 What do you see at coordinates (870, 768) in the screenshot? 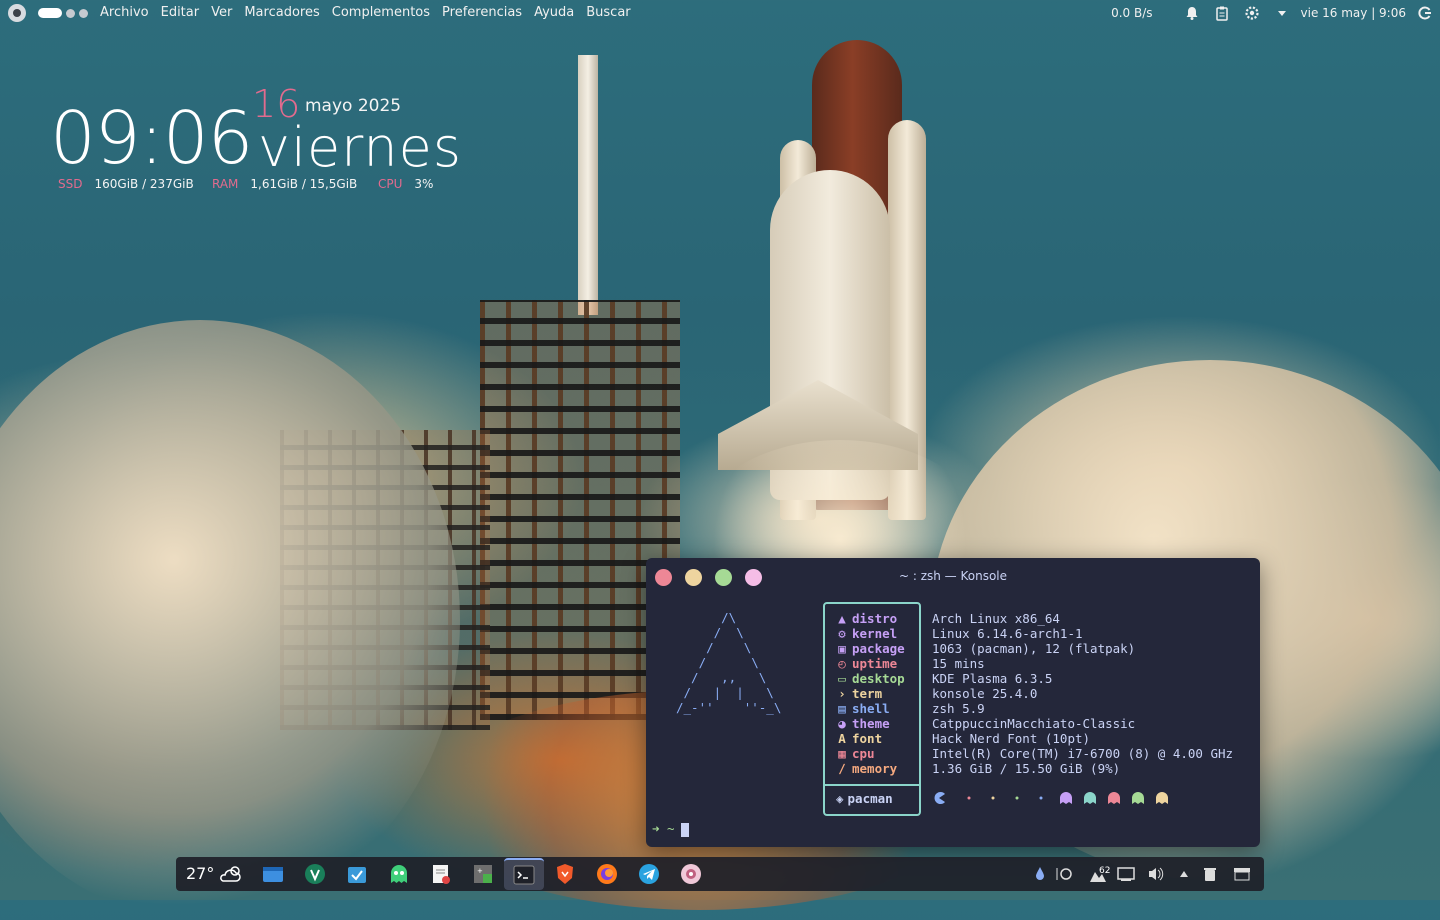
I see `fastfetch-label-memory: ∕ memory` at bounding box center [870, 768].